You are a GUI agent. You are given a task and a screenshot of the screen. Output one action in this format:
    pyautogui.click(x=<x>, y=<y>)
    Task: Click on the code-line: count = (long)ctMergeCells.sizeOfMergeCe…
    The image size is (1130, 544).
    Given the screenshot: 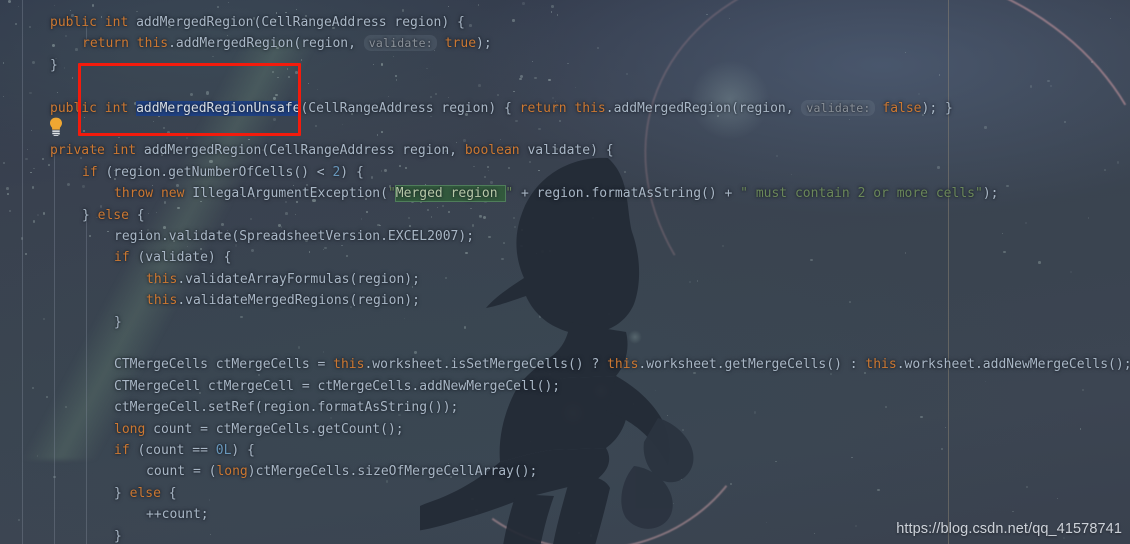 What is the action you would take?
    pyautogui.click(x=565, y=471)
    